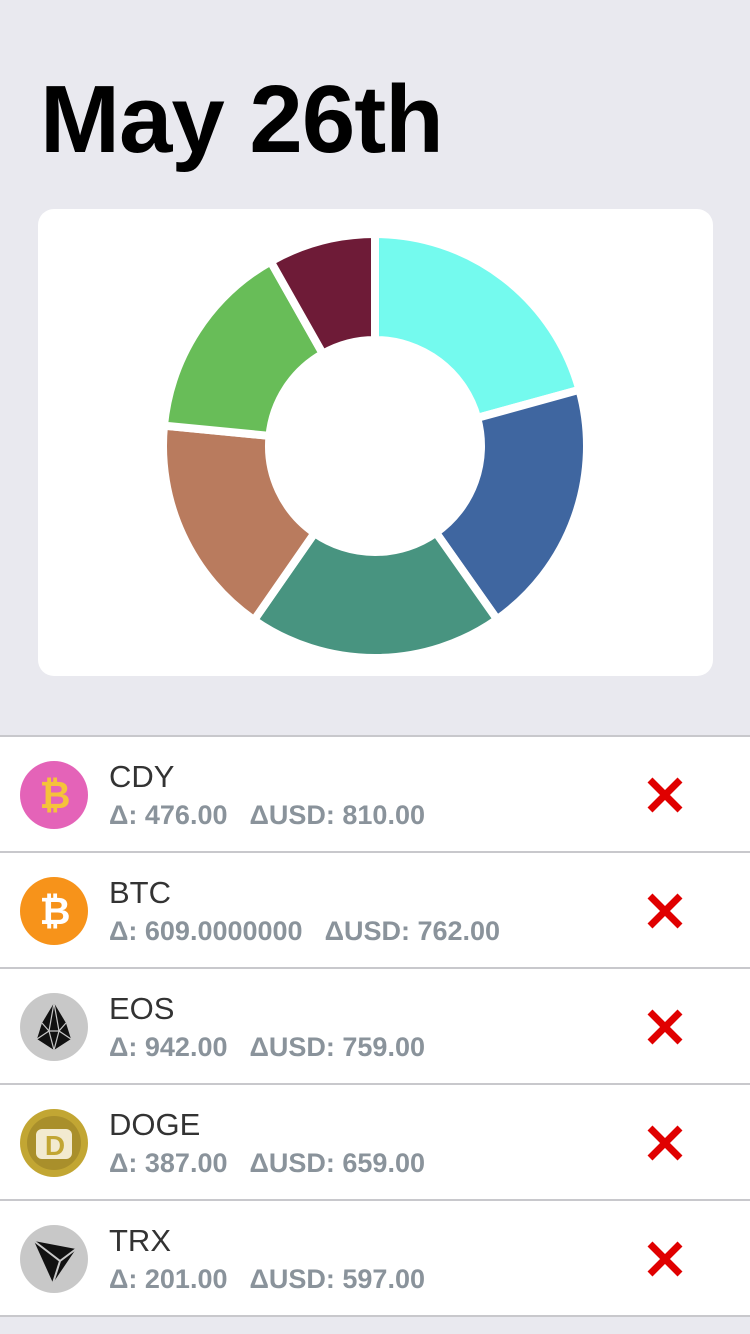  I want to click on coin-amounts: Δ: 201.00 ΔUSD: 597.00, so click(267, 1279).